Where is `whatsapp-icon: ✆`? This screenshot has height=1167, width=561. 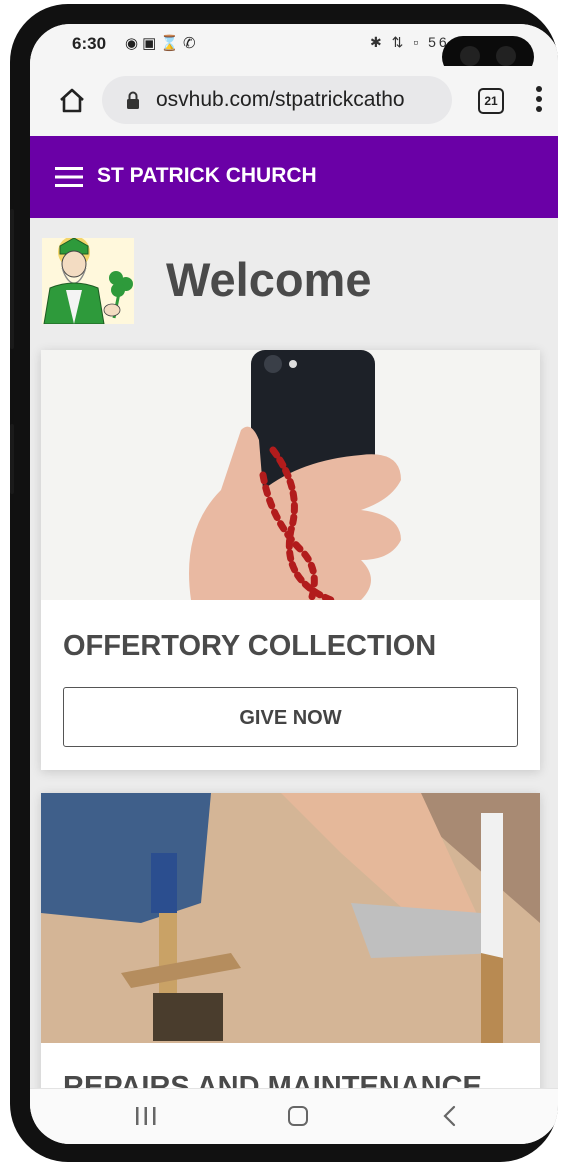
whatsapp-icon: ✆ is located at coordinates (191, 43).